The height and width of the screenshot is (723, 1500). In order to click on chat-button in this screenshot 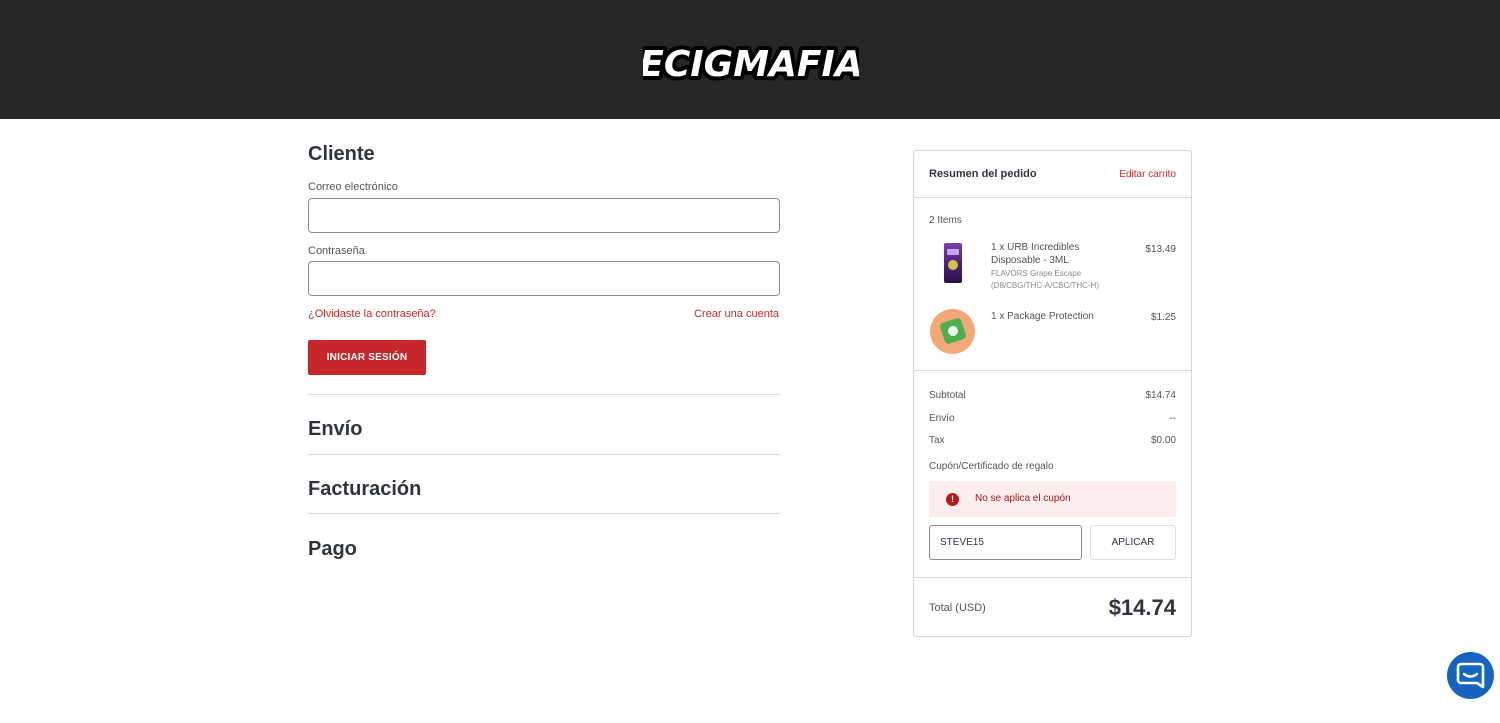, I will do `click(1470, 675)`.